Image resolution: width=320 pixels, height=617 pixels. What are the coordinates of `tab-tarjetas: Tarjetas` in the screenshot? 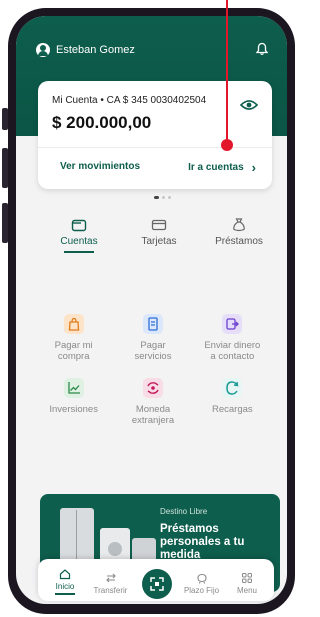 It's located at (159, 235).